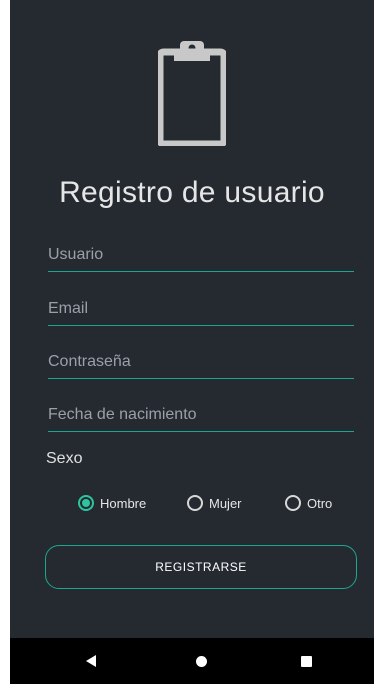 The height and width of the screenshot is (684, 386). I want to click on system-navbar, so click(192, 661).